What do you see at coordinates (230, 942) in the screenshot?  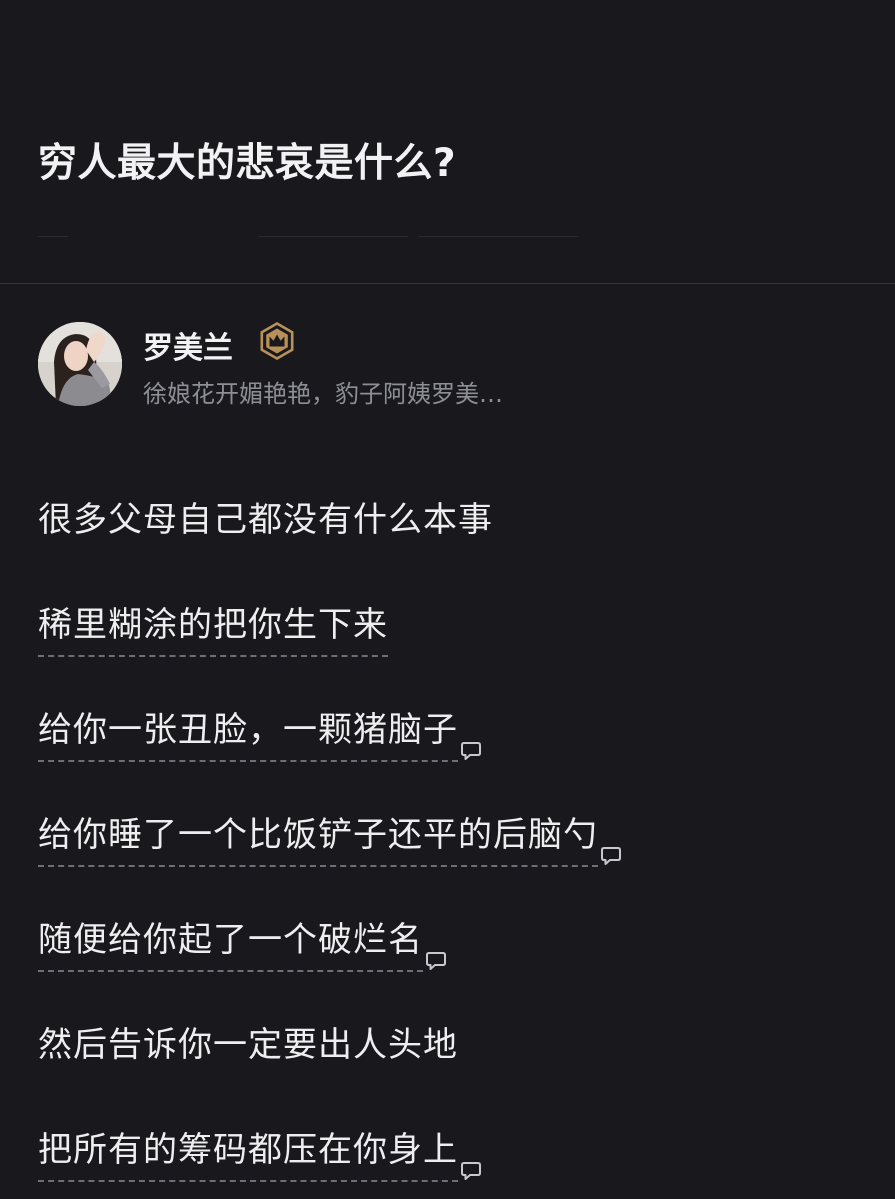 I see `highlighted-text: 随便给你起了一个破烂名` at bounding box center [230, 942].